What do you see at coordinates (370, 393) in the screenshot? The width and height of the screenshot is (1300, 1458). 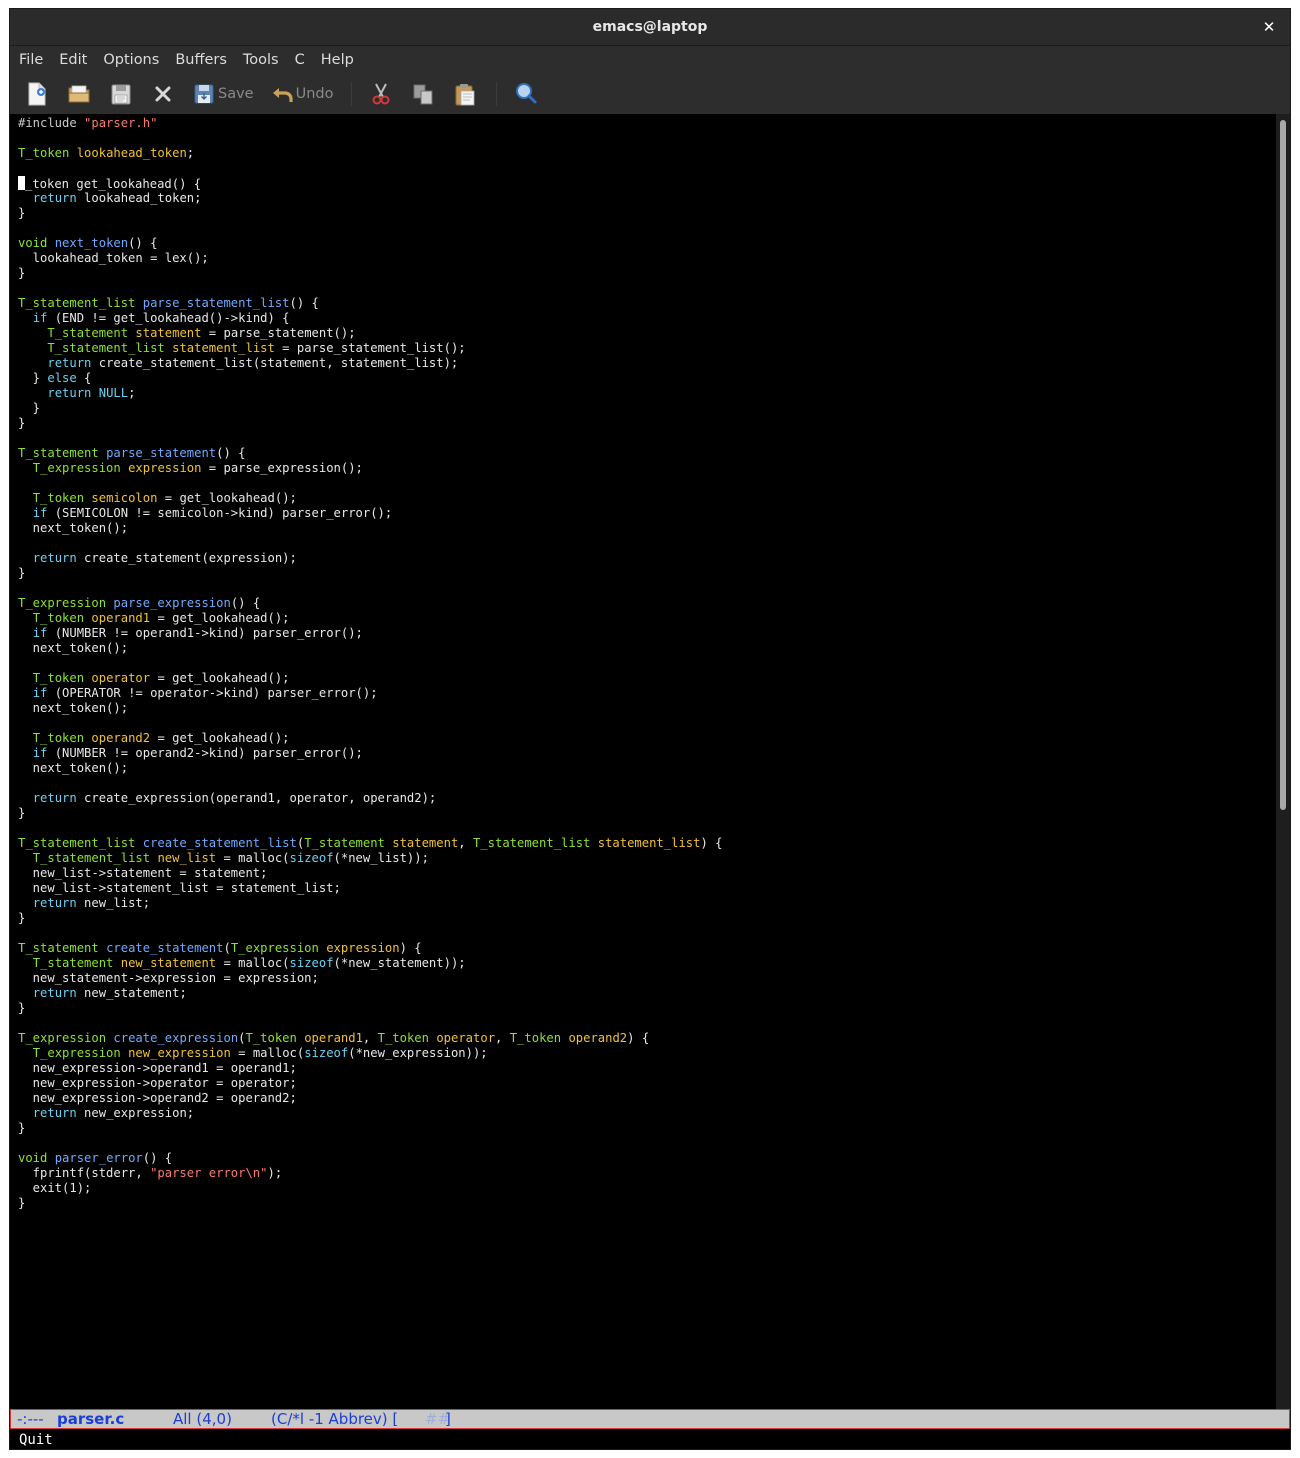 I see `code-line: return NULL;` at bounding box center [370, 393].